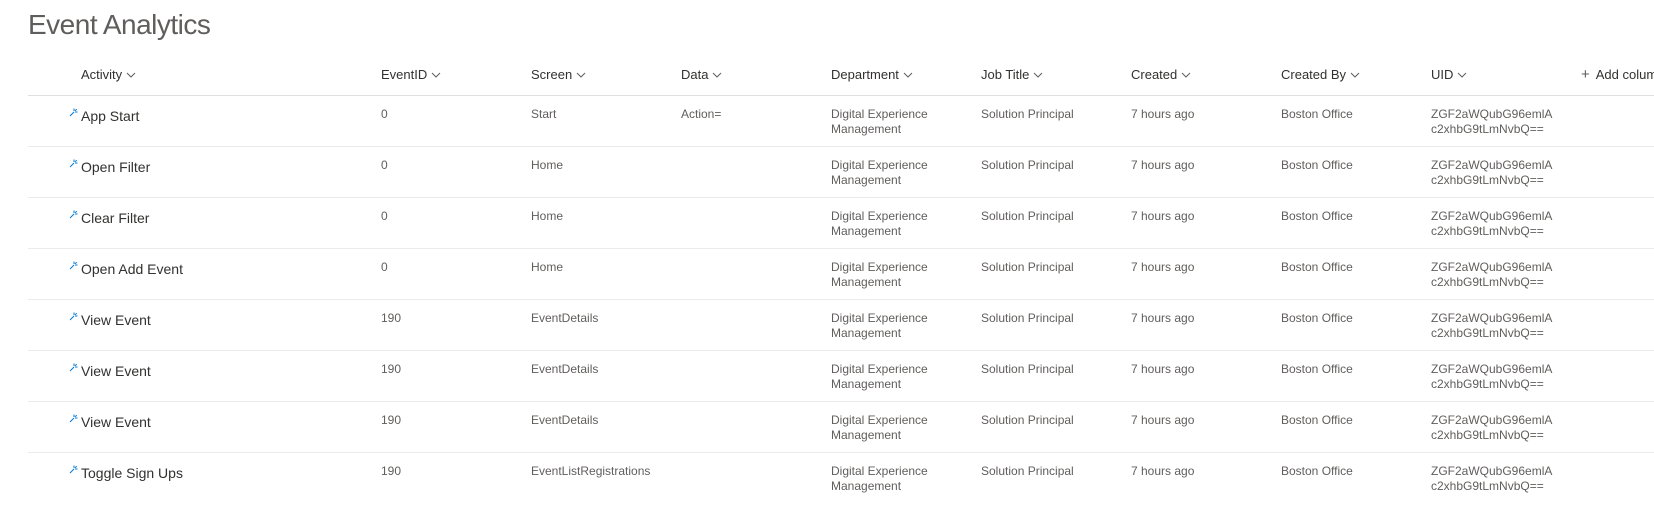 This screenshot has height=526, width=1654. Describe the element at coordinates (1624, 74) in the screenshot. I see `add-column-label: Add colum` at that location.